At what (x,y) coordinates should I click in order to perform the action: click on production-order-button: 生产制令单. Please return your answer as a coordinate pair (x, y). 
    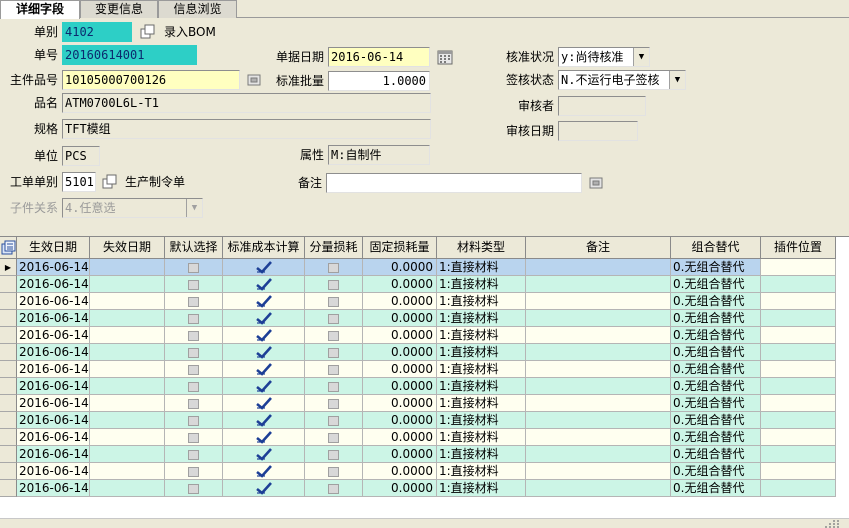
    Looking at the image, I should click on (155, 182).